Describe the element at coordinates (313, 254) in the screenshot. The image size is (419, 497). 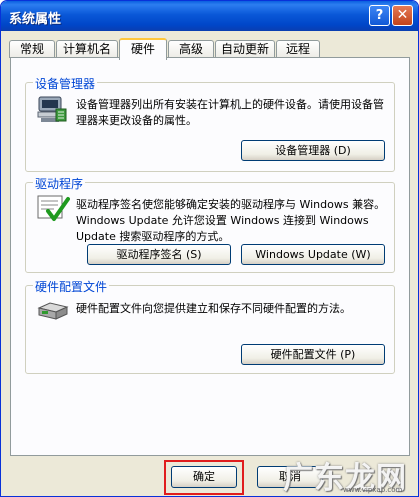
I see `windows-update-button: Windows Update (W)` at that location.